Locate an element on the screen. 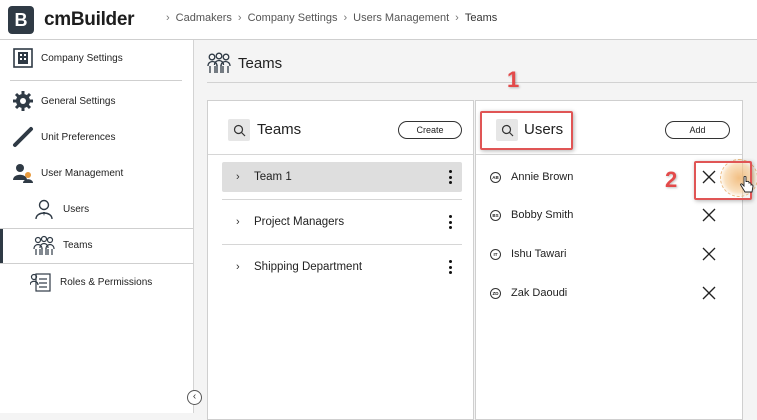  avatar: IT is located at coordinates (495, 254).